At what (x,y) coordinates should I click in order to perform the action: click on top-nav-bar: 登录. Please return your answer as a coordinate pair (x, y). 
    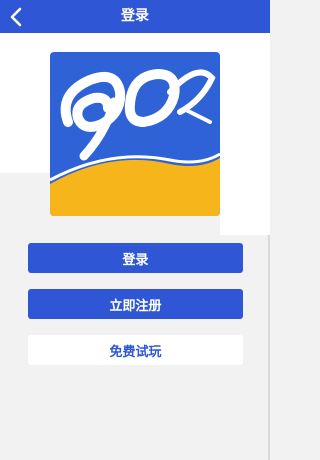
    Looking at the image, I should click on (135, 16).